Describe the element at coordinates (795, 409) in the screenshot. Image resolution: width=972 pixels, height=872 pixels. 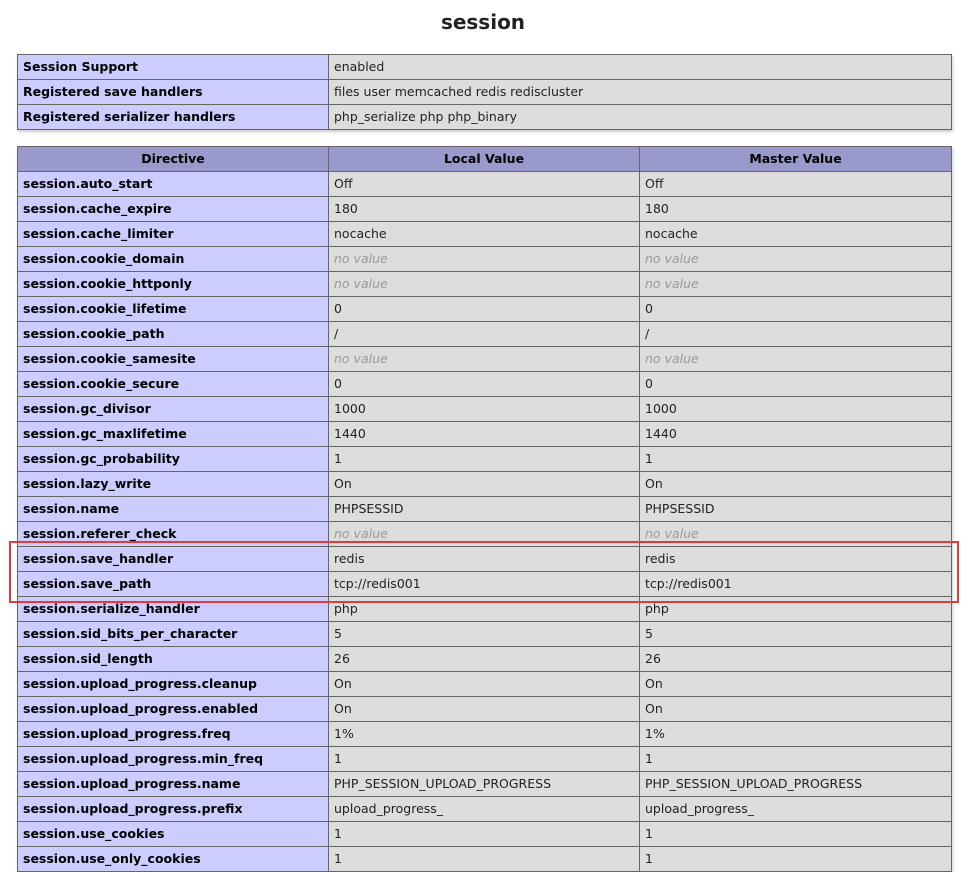
I see `master-value: 1000` at that location.